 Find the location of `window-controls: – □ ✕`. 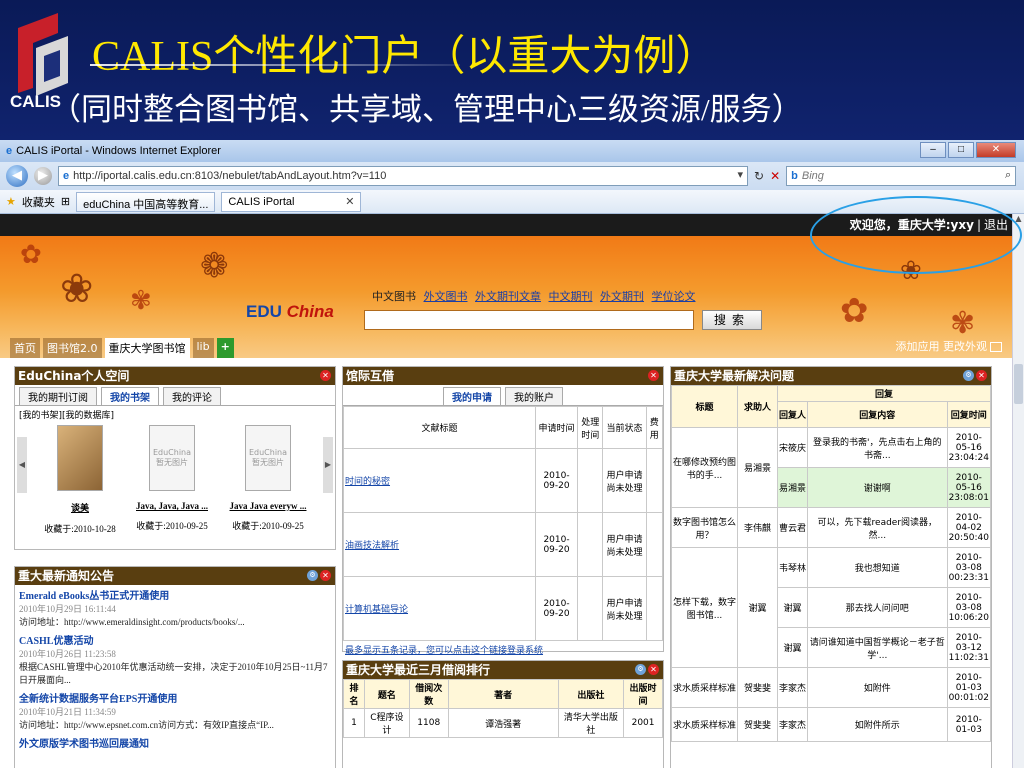

window-controls: – □ ✕ is located at coordinates (968, 150).